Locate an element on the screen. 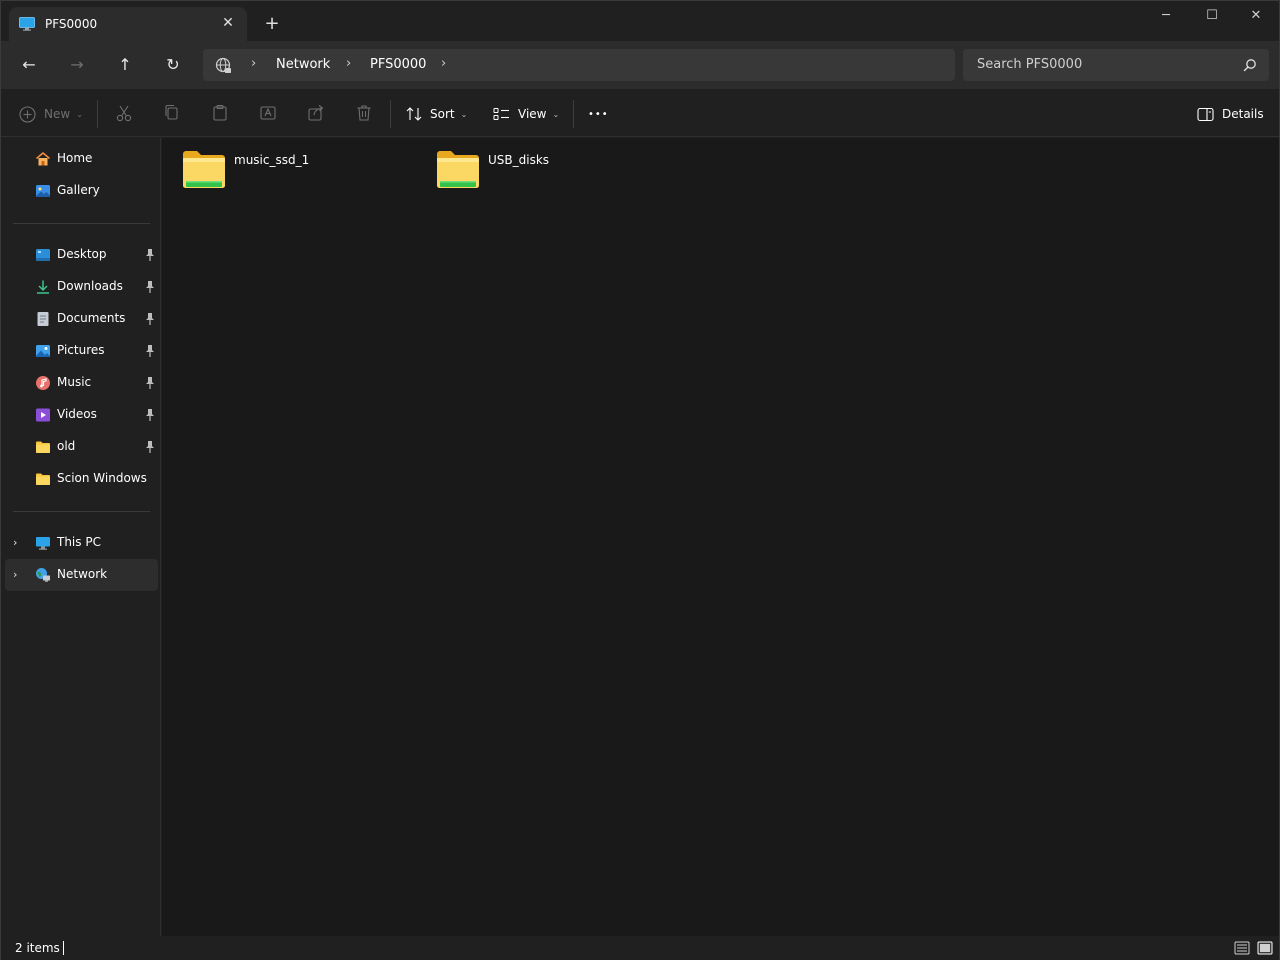 The width and height of the screenshot is (1280, 960). new-button-label: New is located at coordinates (57, 114).